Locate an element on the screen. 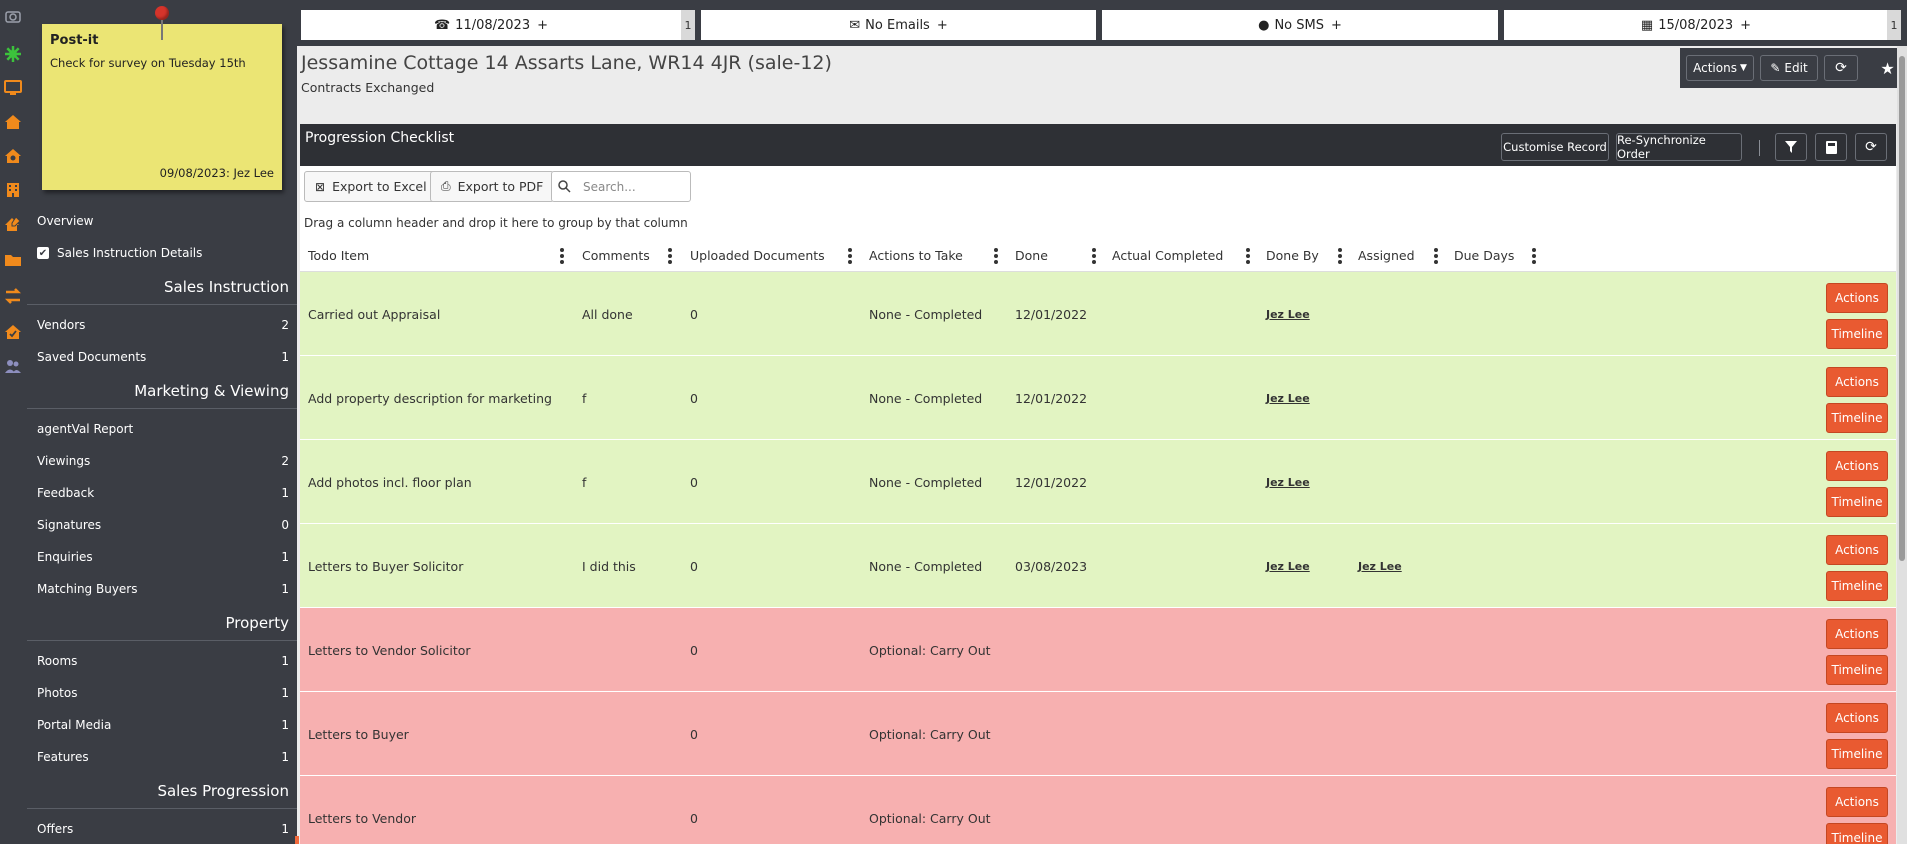 The width and height of the screenshot is (1907, 844). sidebar-item-portal-media: Portal Media 1 is located at coordinates (162, 725).